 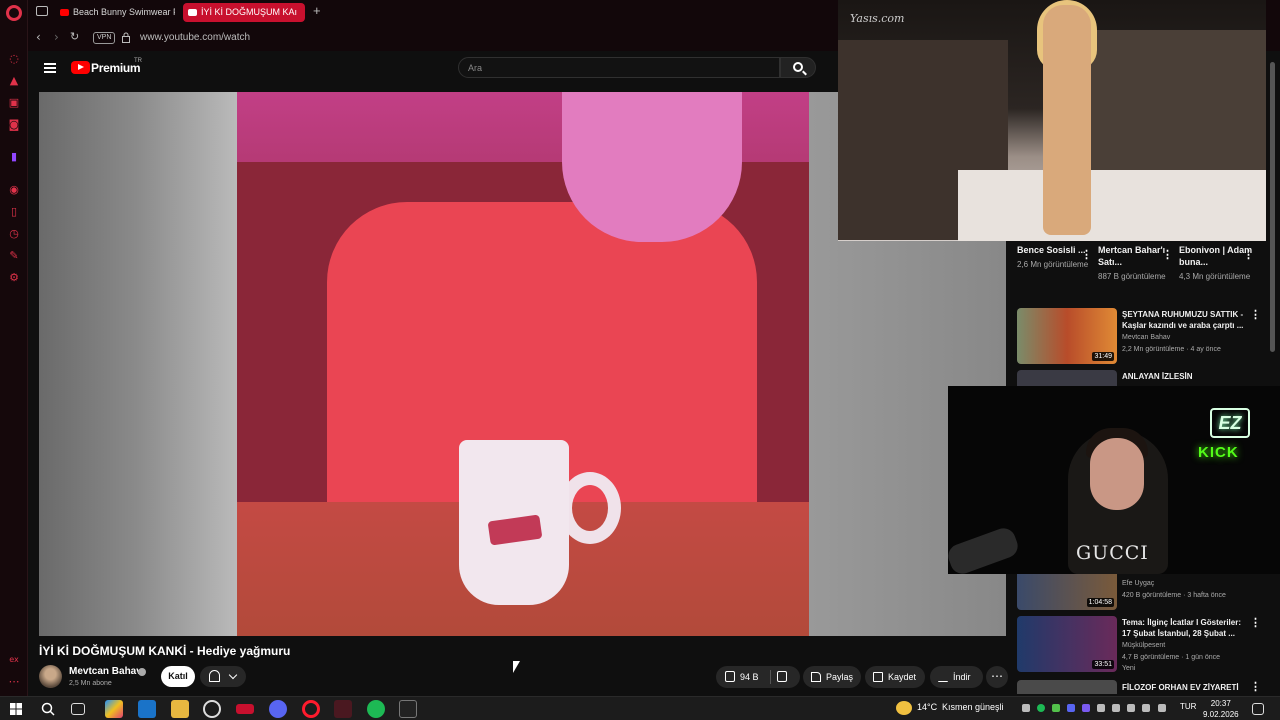 I want to click on history-icon: ◷, so click(x=14, y=234).